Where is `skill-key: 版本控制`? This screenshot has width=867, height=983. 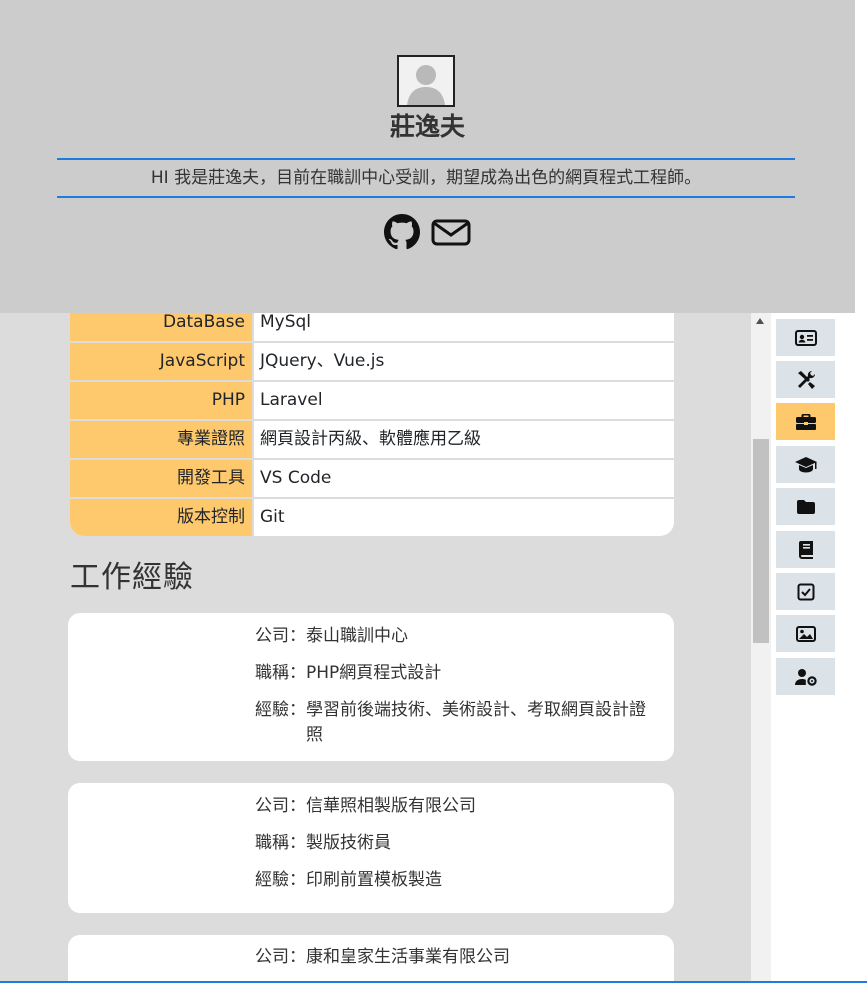
skill-key: 版本控制 is located at coordinates (161, 517).